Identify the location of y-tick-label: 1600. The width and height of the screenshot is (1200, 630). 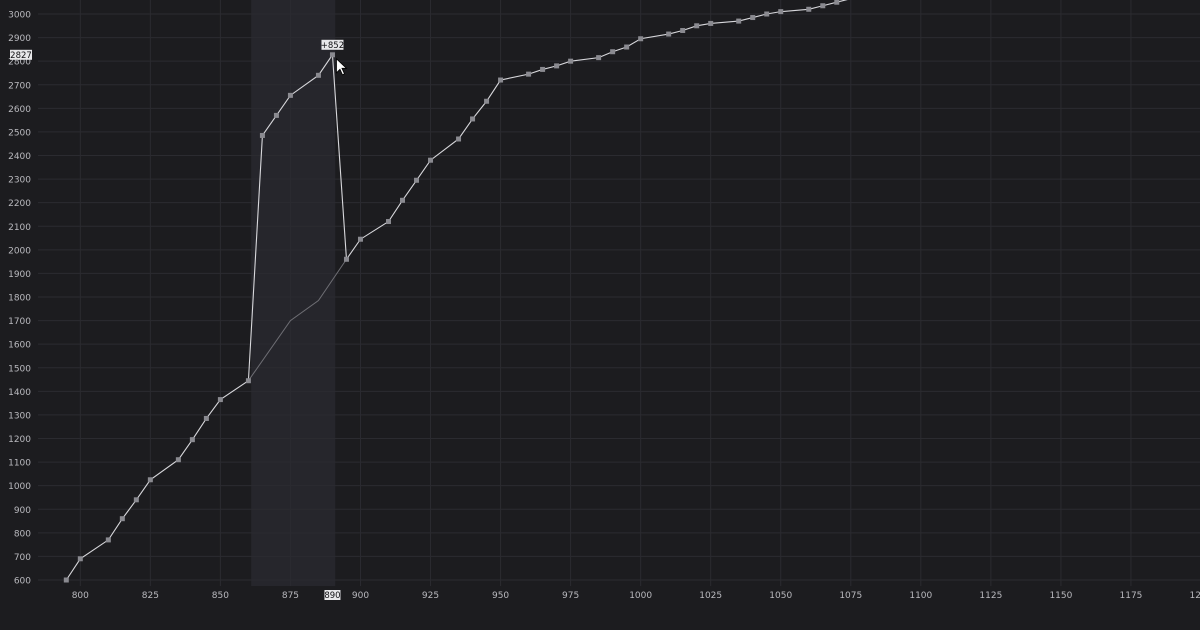
(19, 346).